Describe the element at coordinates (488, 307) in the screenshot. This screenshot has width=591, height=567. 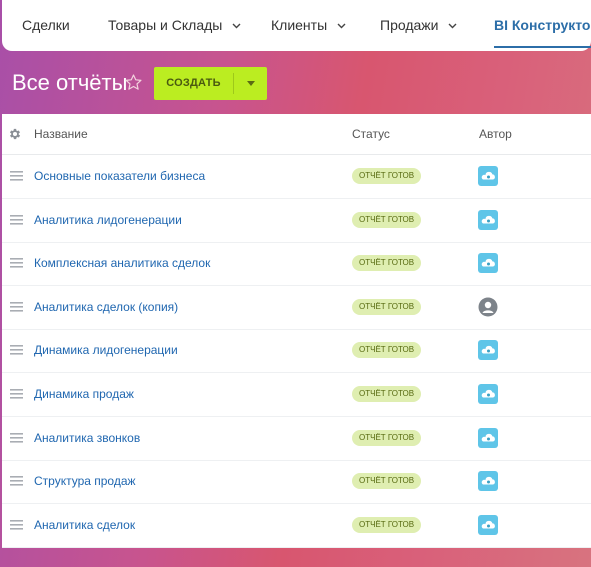
I see `user-avatar-icon` at that location.